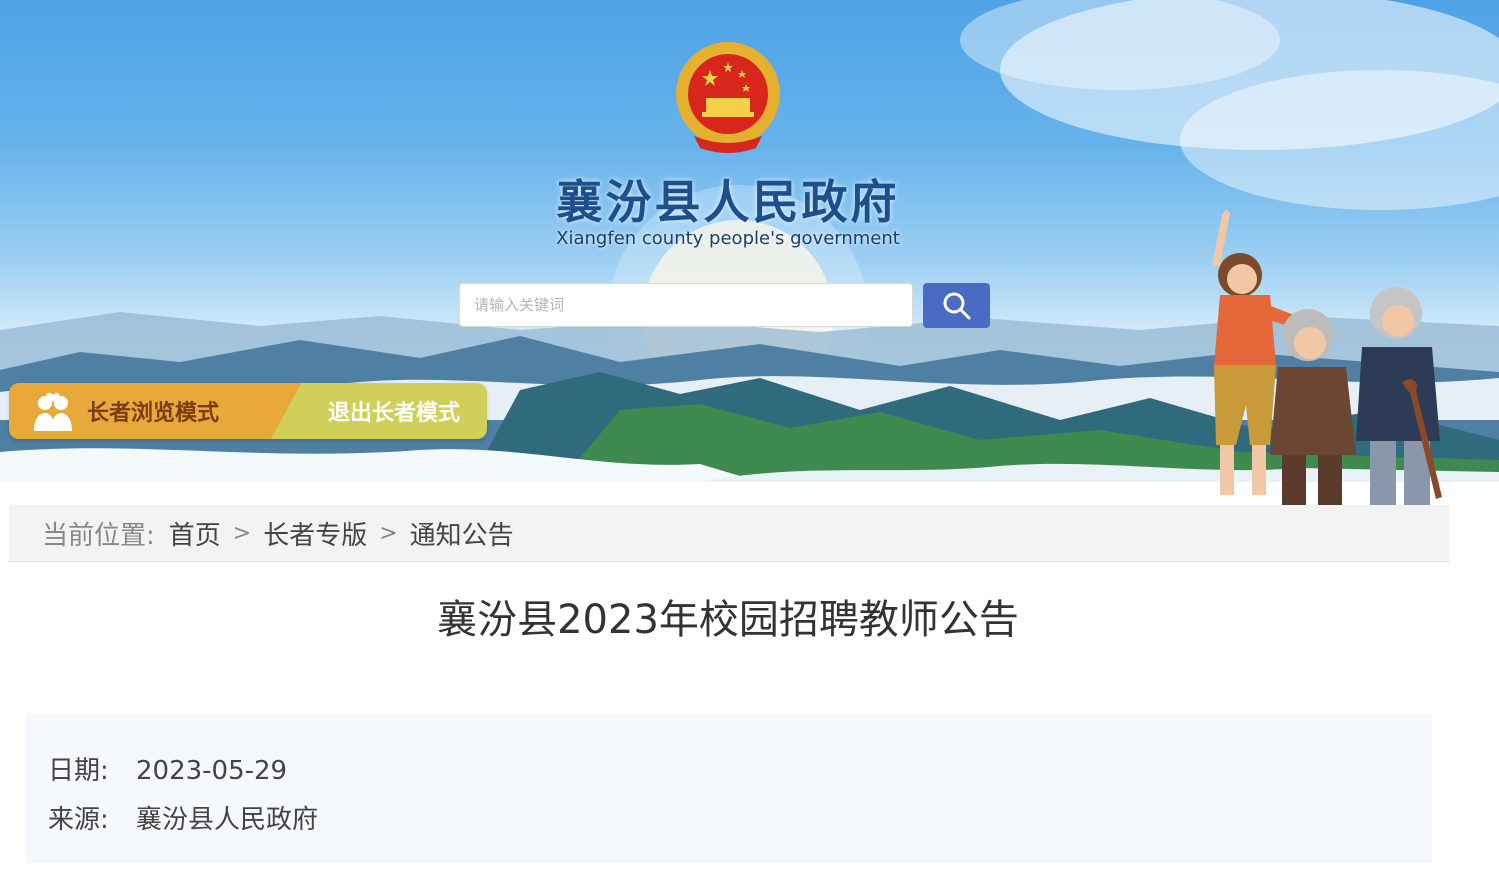 The image size is (1499, 874). What do you see at coordinates (315, 533) in the screenshot?
I see `breadcrumb-link-elder-edition: 长者专版` at bounding box center [315, 533].